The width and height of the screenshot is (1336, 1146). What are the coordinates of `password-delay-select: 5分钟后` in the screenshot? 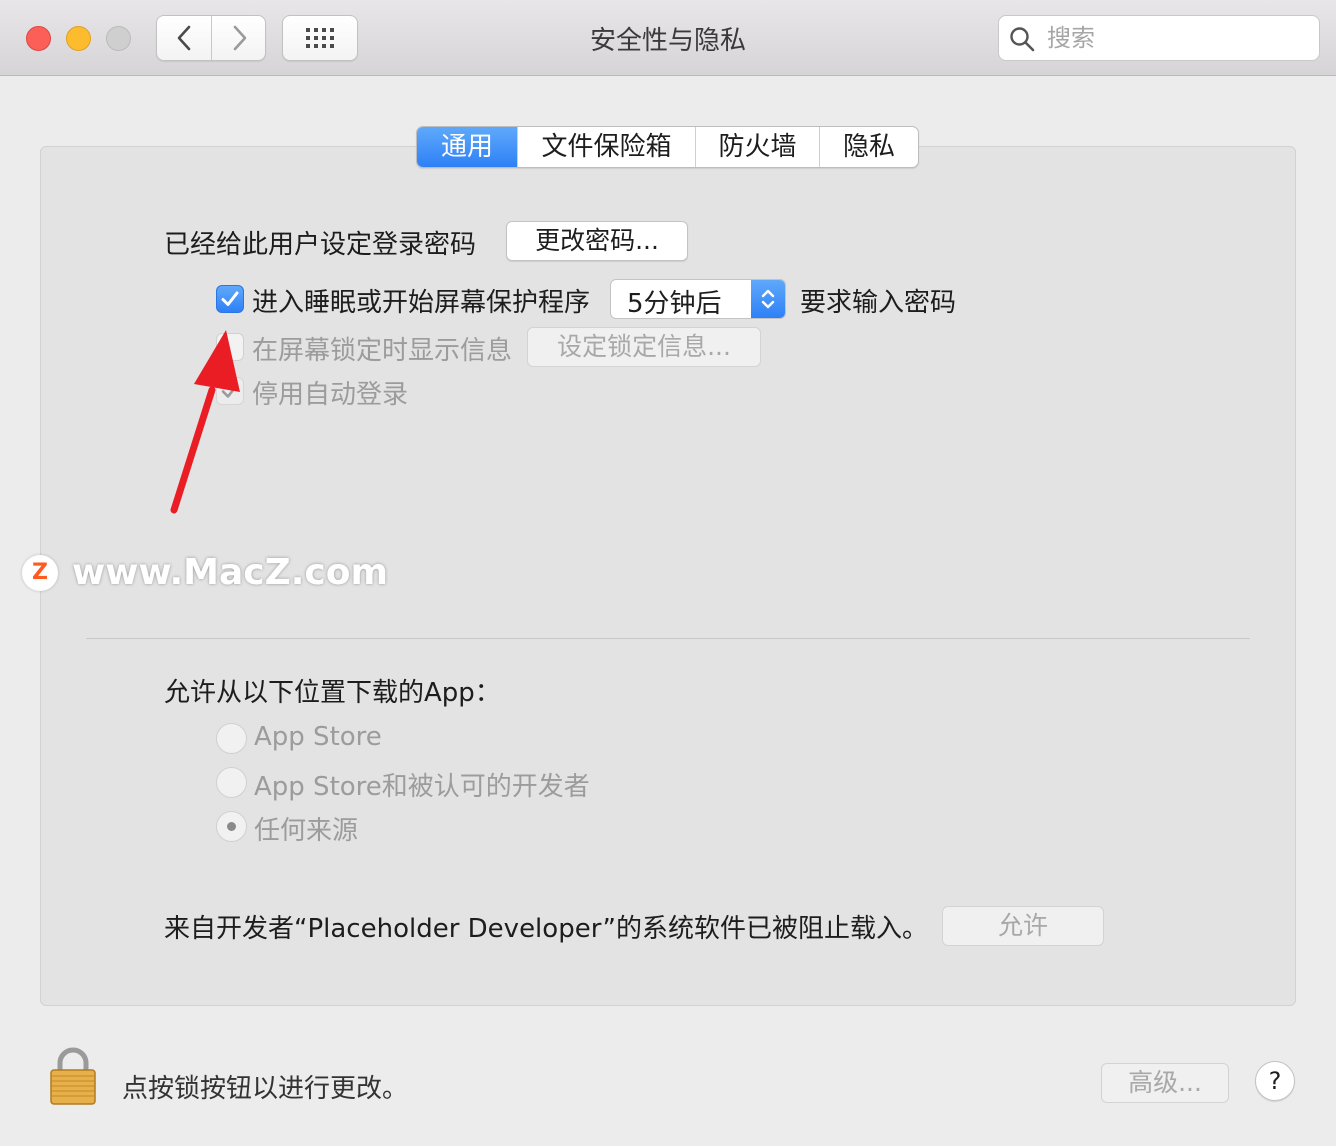 It's located at (698, 299).